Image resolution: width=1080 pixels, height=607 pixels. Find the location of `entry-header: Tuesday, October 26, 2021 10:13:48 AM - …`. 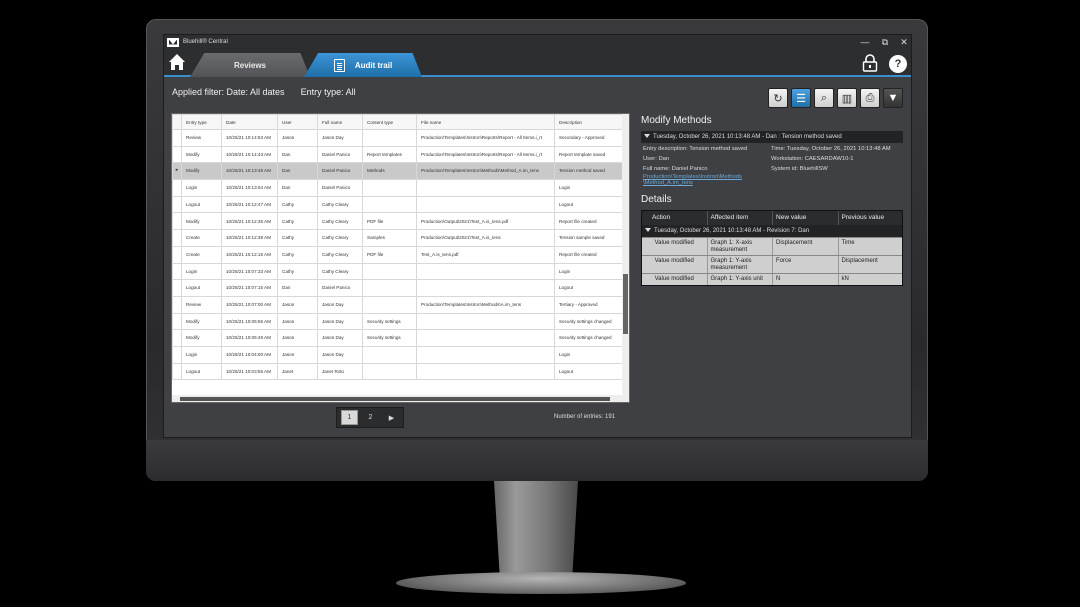

entry-header: Tuesday, October 26, 2021 10:13:48 AM - … is located at coordinates (772, 137).